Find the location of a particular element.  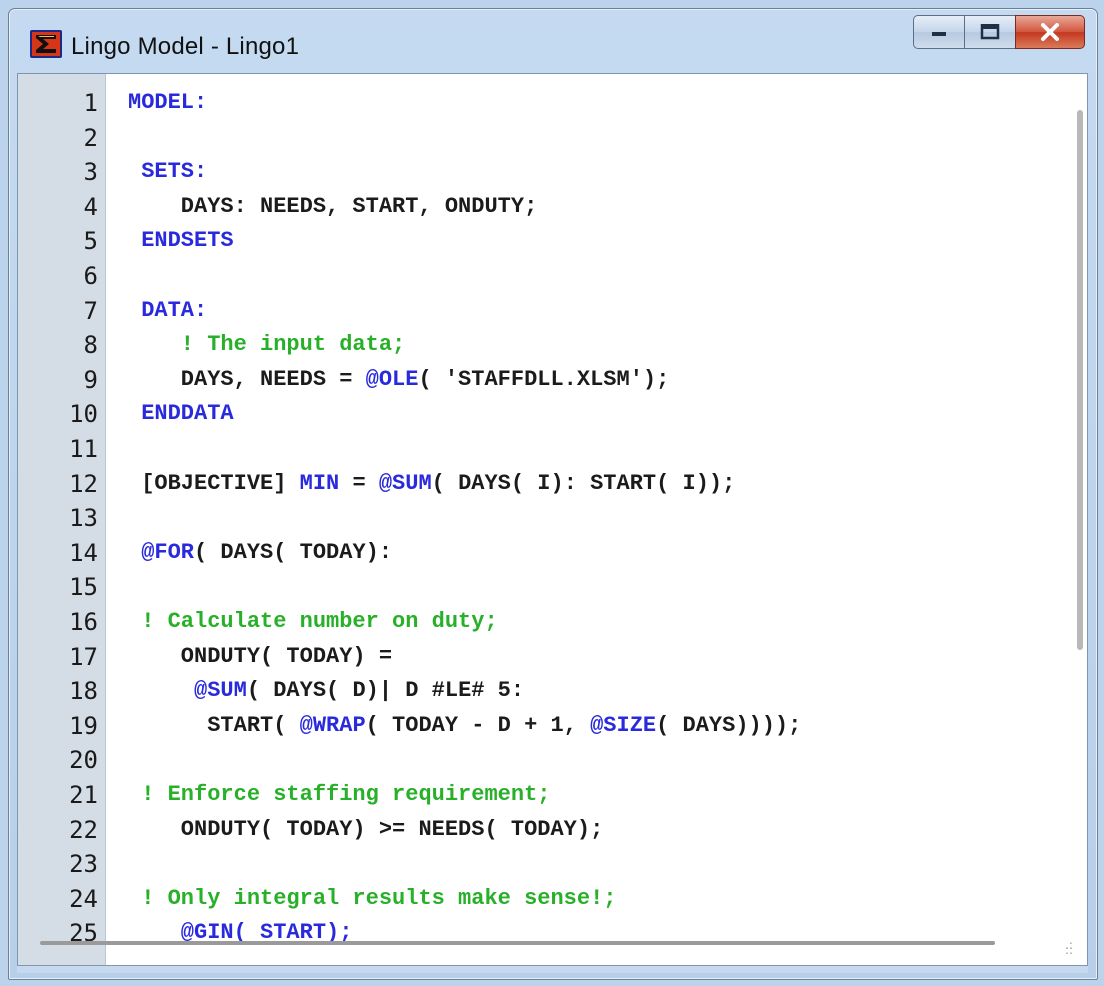

code-line: DAYS, NEEDS = @OLE( 'STAFFDLL.XLSM'); is located at coordinates (399, 379).